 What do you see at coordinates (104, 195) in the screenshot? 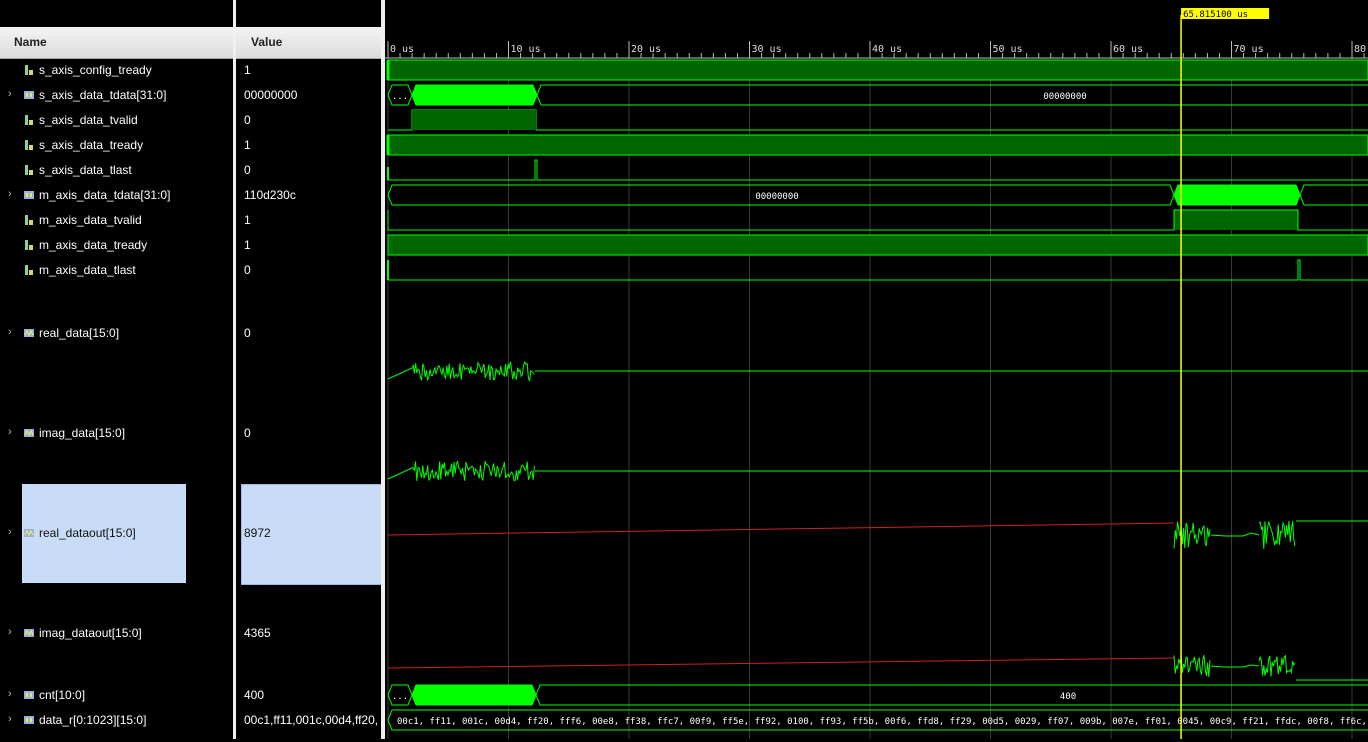
I see `signal-name: m_axis_data_tdata[31:0]` at bounding box center [104, 195].